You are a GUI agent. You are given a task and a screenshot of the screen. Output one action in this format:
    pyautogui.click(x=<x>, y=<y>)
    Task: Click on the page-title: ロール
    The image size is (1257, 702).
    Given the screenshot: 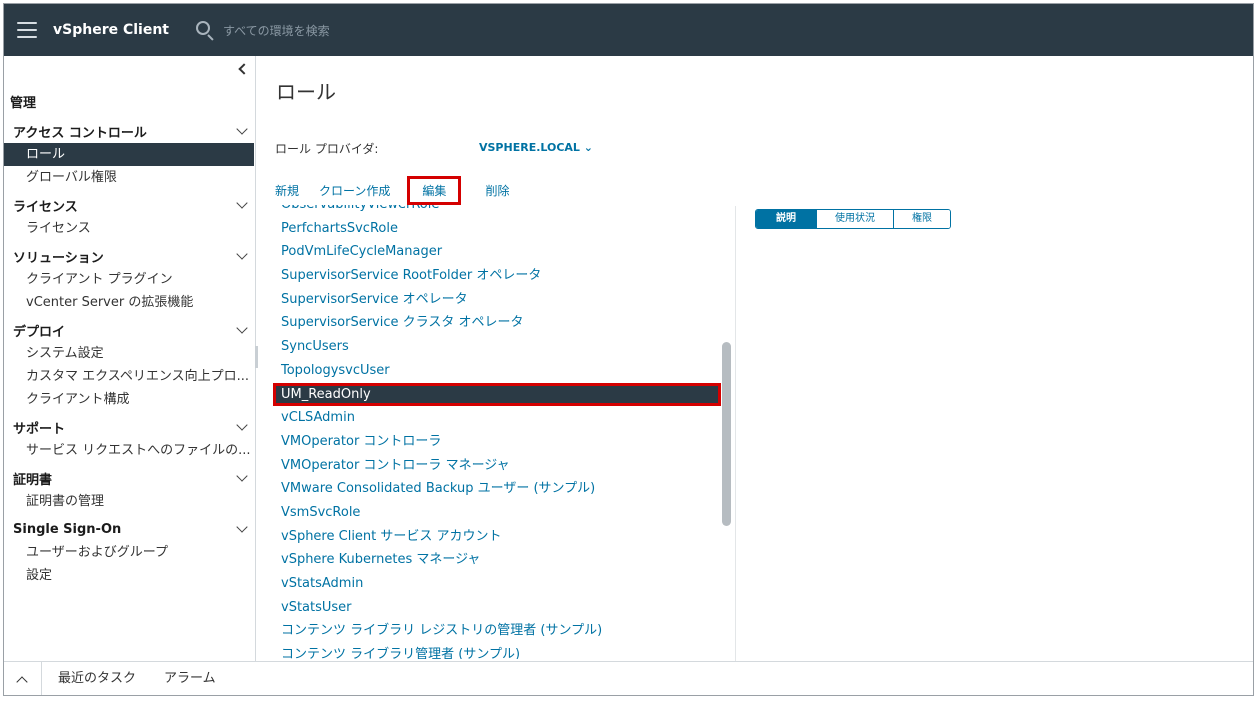 What is the action you would take?
    pyautogui.click(x=306, y=92)
    